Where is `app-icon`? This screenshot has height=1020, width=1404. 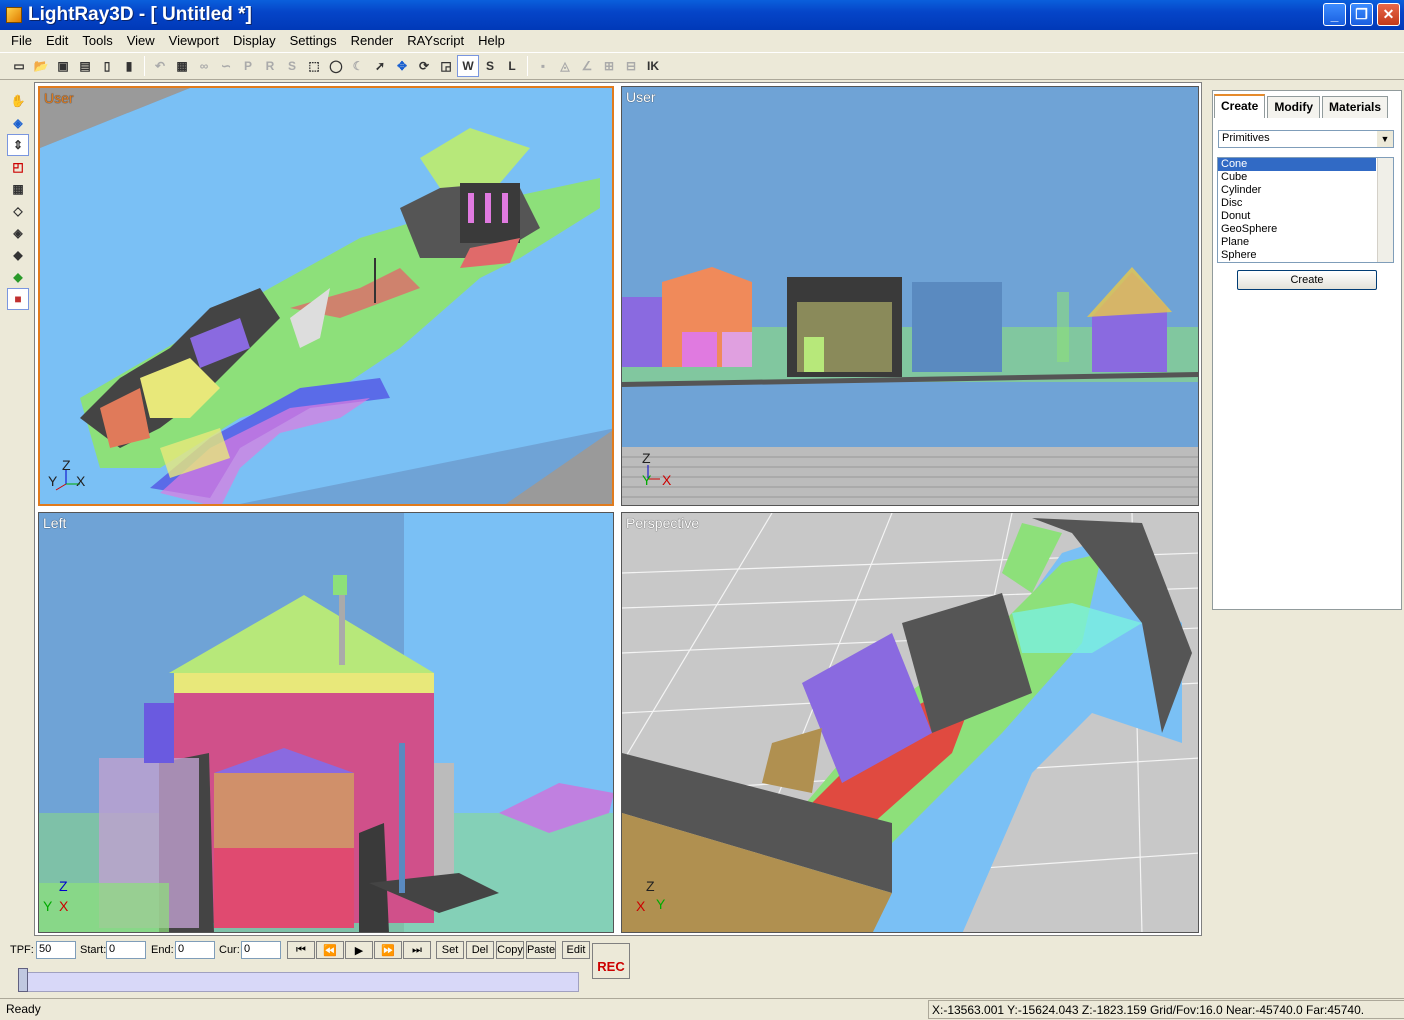 app-icon is located at coordinates (14, 15).